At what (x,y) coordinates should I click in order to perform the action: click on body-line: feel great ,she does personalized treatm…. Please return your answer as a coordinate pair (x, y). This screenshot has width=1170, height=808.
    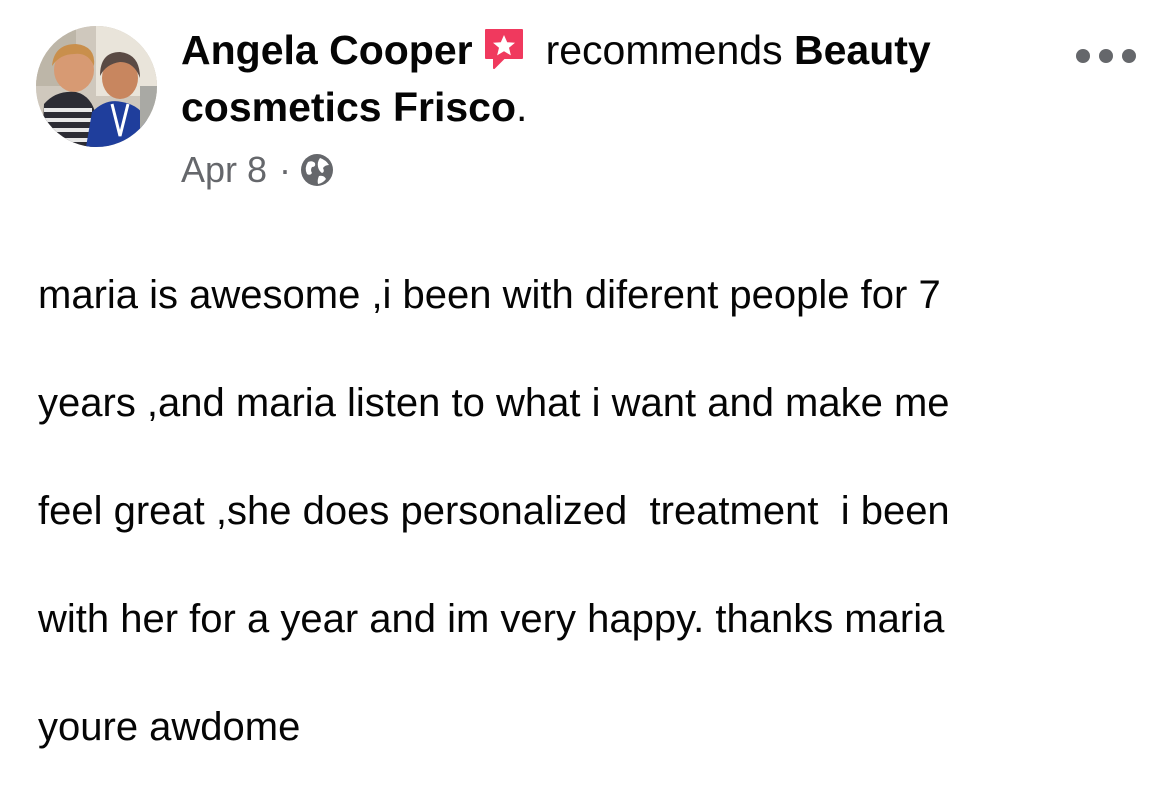
    Looking at the image, I should click on (494, 511).